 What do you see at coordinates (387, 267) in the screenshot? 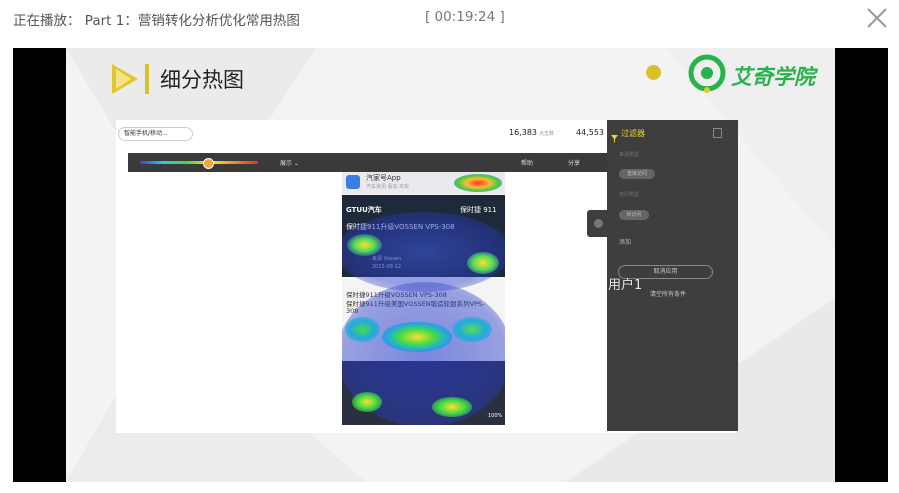
I see `hero-date: 2015-08-12` at bounding box center [387, 267].